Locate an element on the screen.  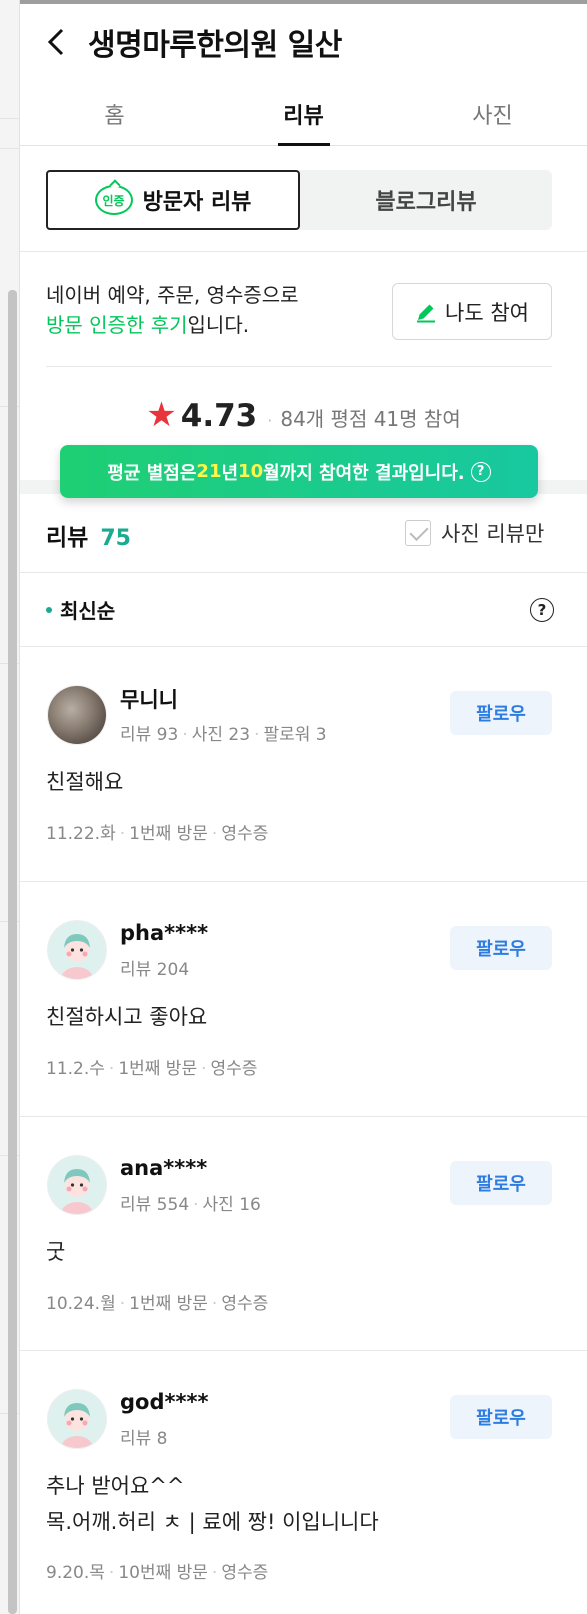
reviews-count: 75 is located at coordinates (115, 538).